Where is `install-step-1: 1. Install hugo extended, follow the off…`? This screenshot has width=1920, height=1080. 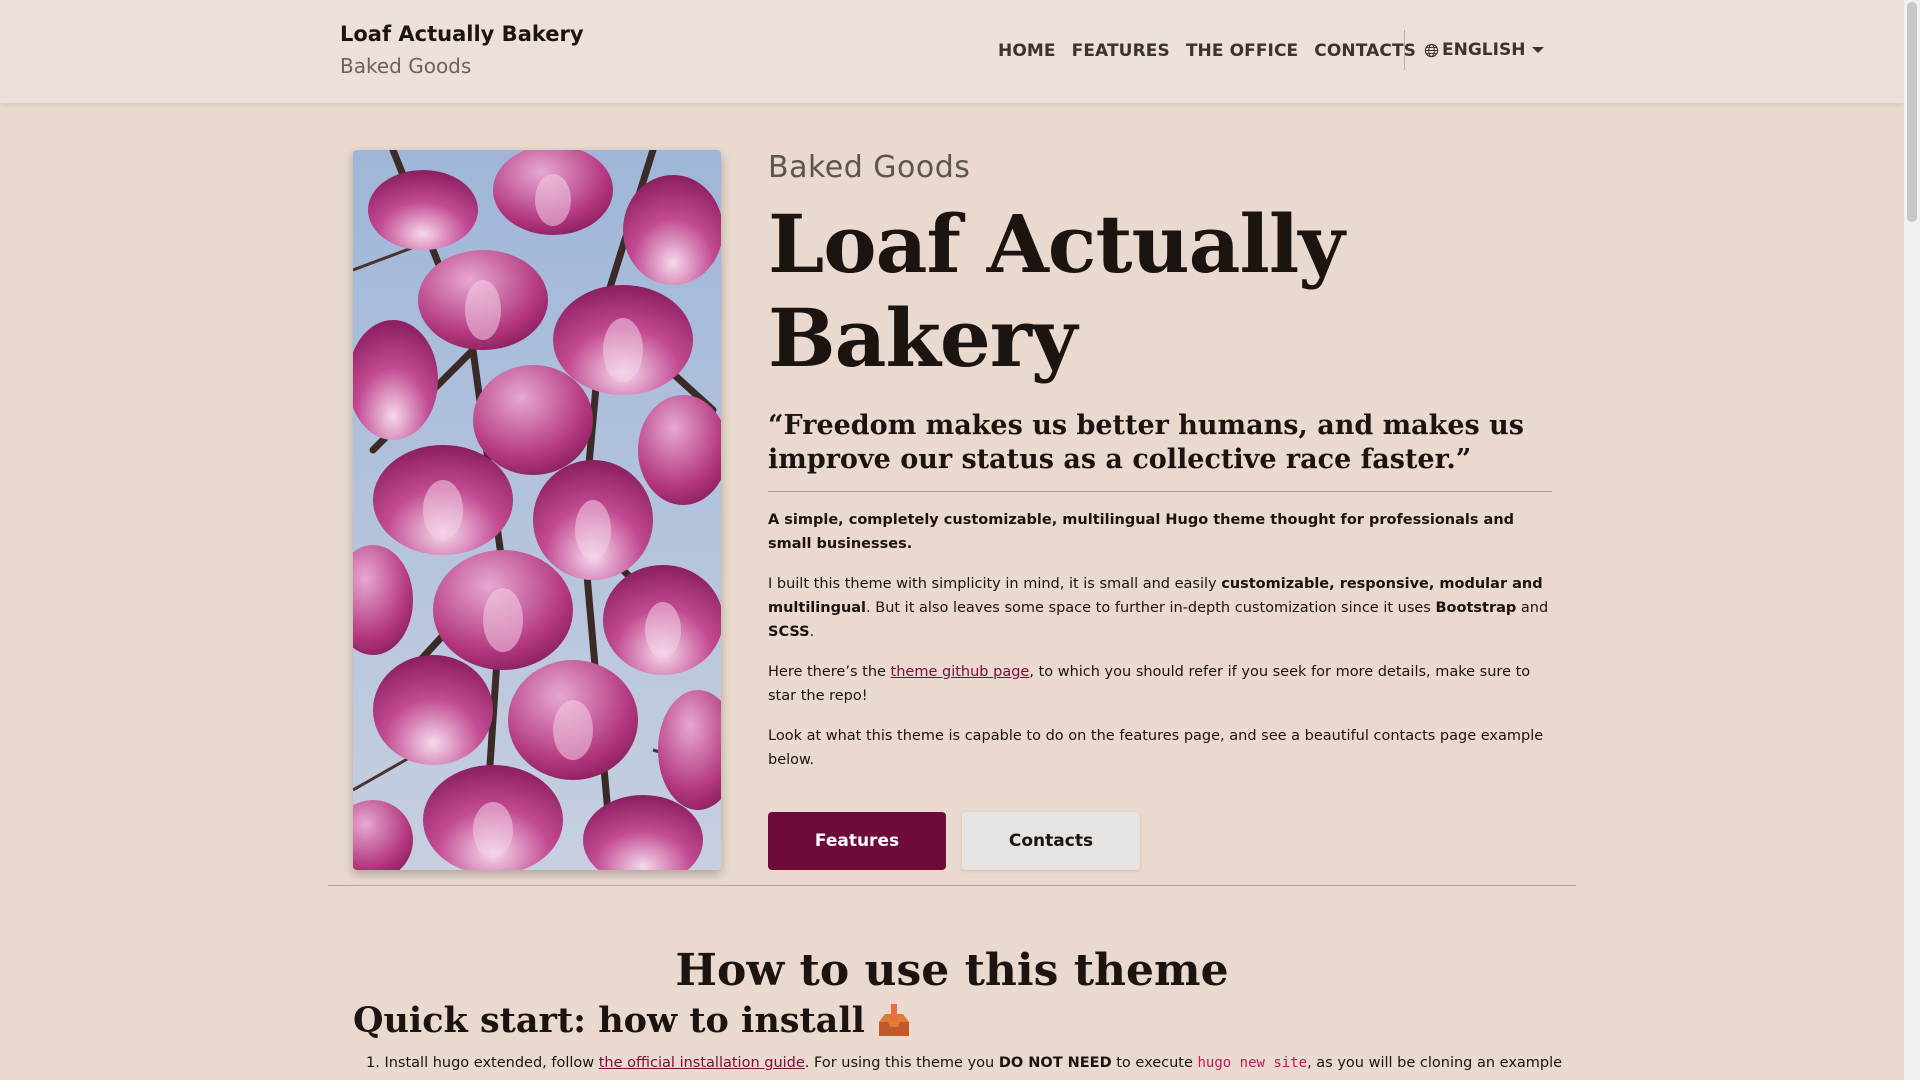
install-step-1: 1. Install hugo extended, follow the off… is located at coordinates (964, 1063).